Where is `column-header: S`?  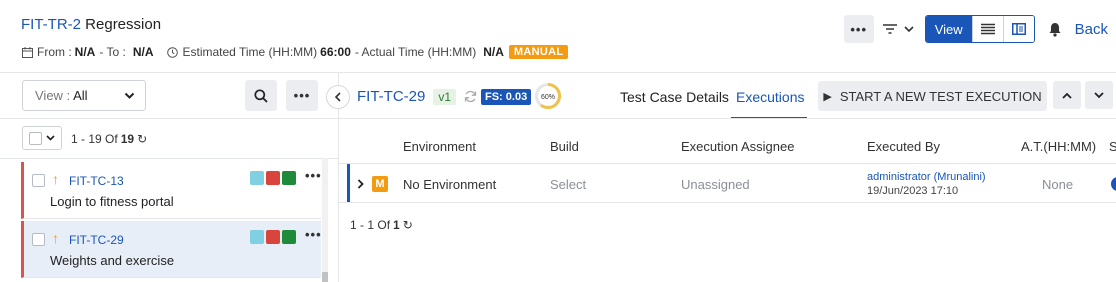 column-header: S is located at coordinates (1112, 146).